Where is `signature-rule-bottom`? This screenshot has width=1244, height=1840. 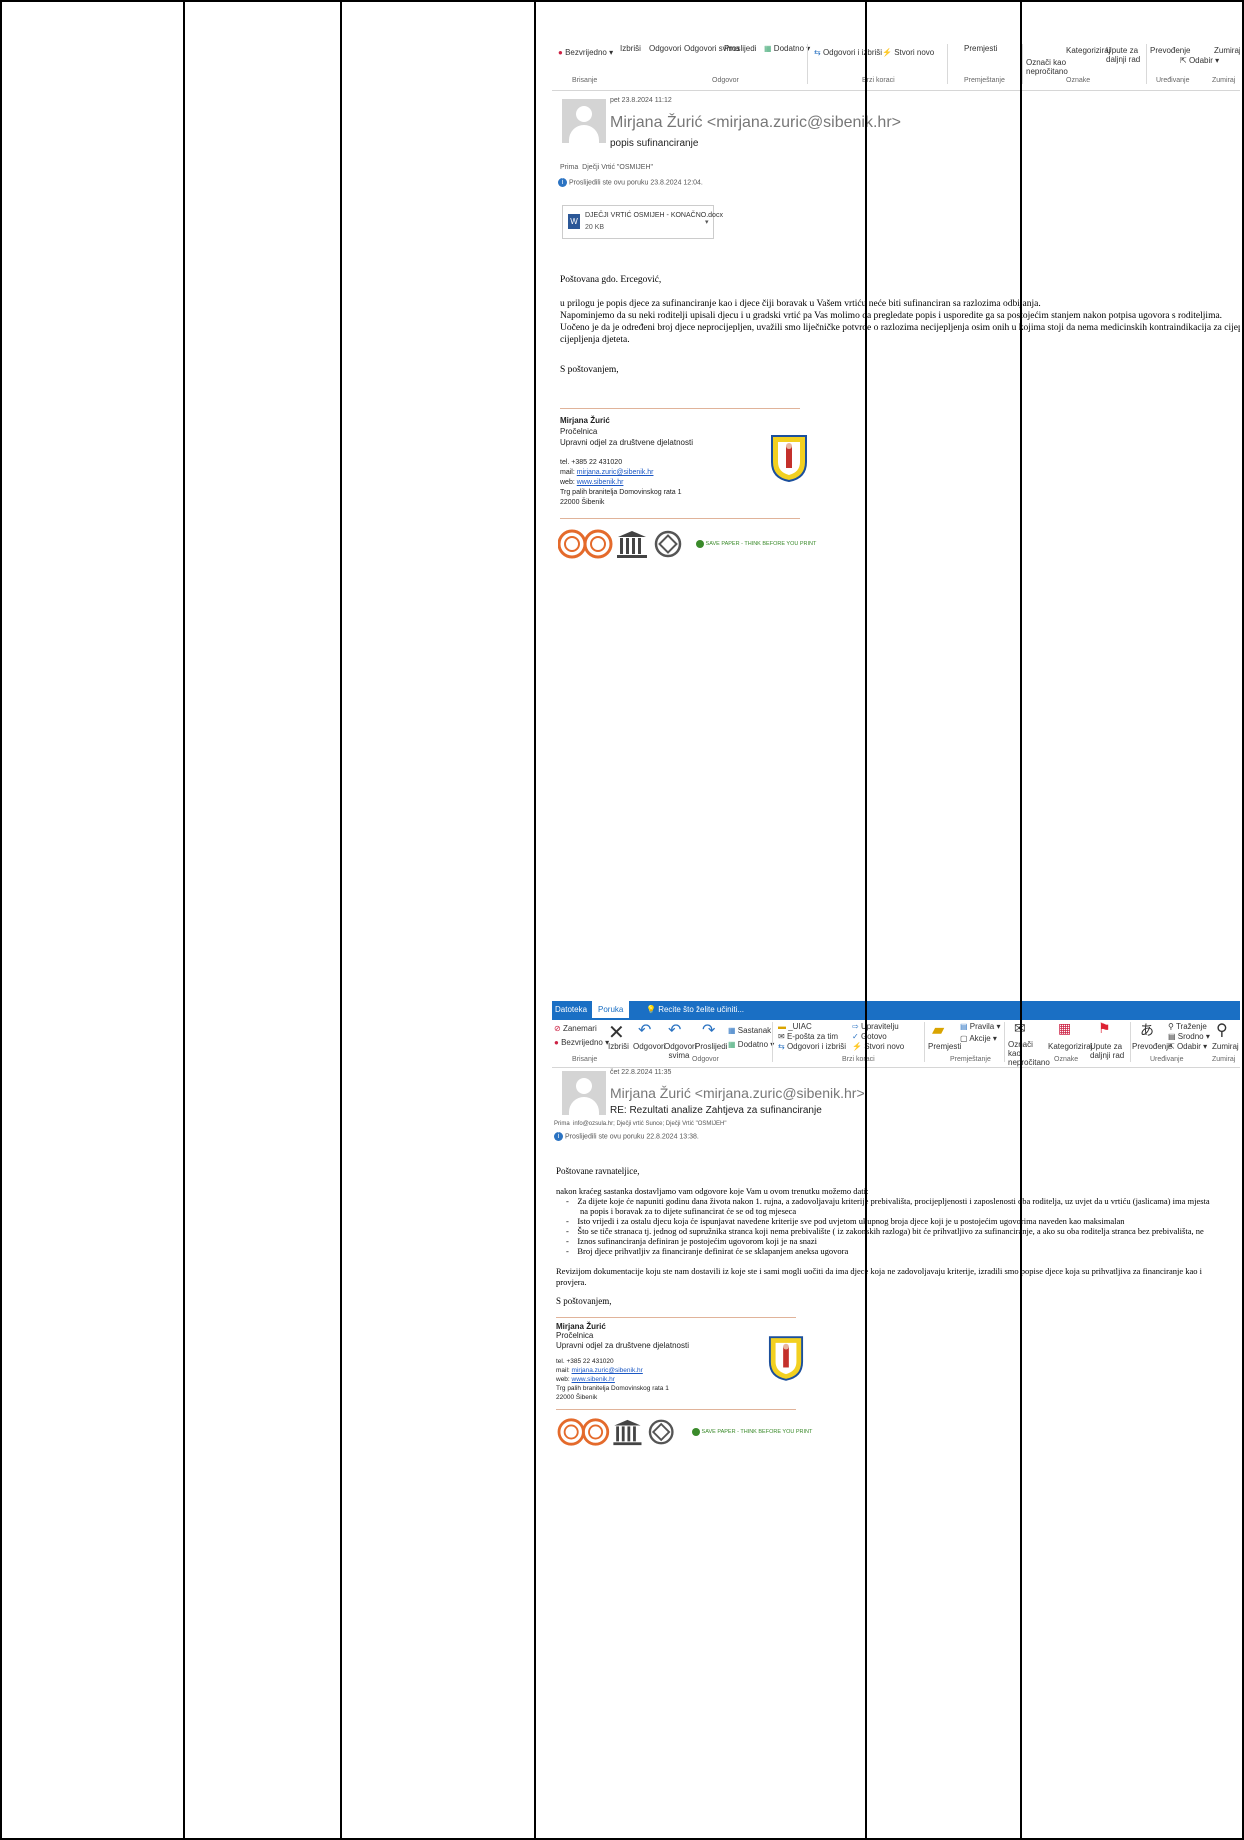 signature-rule-bottom is located at coordinates (680, 518).